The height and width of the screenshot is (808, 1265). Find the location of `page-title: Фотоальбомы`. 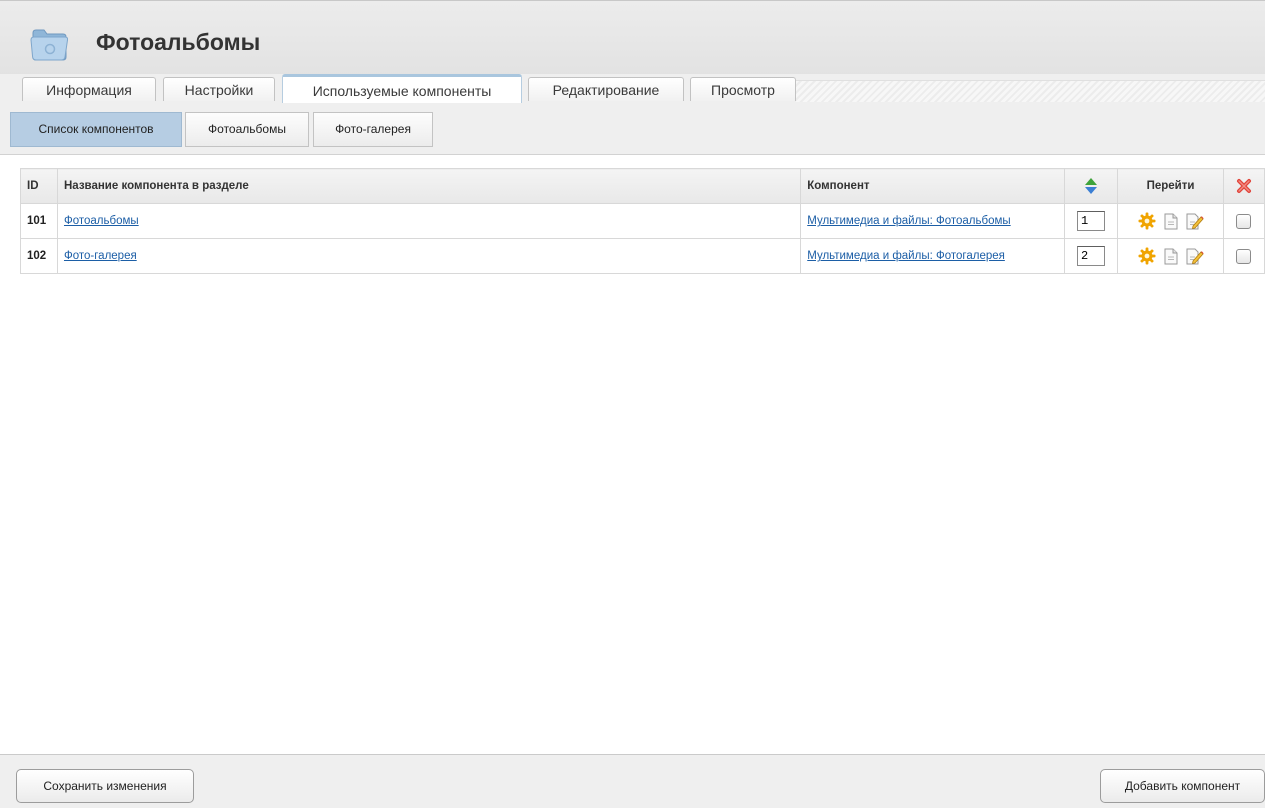

page-title: Фотоальбомы is located at coordinates (178, 42).